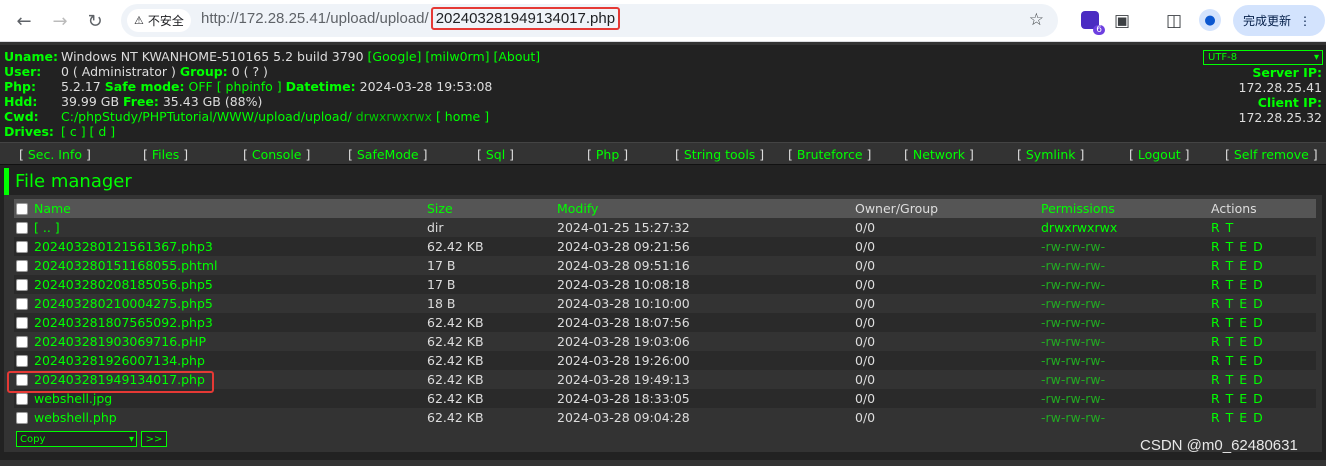 The width and height of the screenshot is (1326, 466). I want to click on menu-logout: [ Logout ], so click(1159, 154).